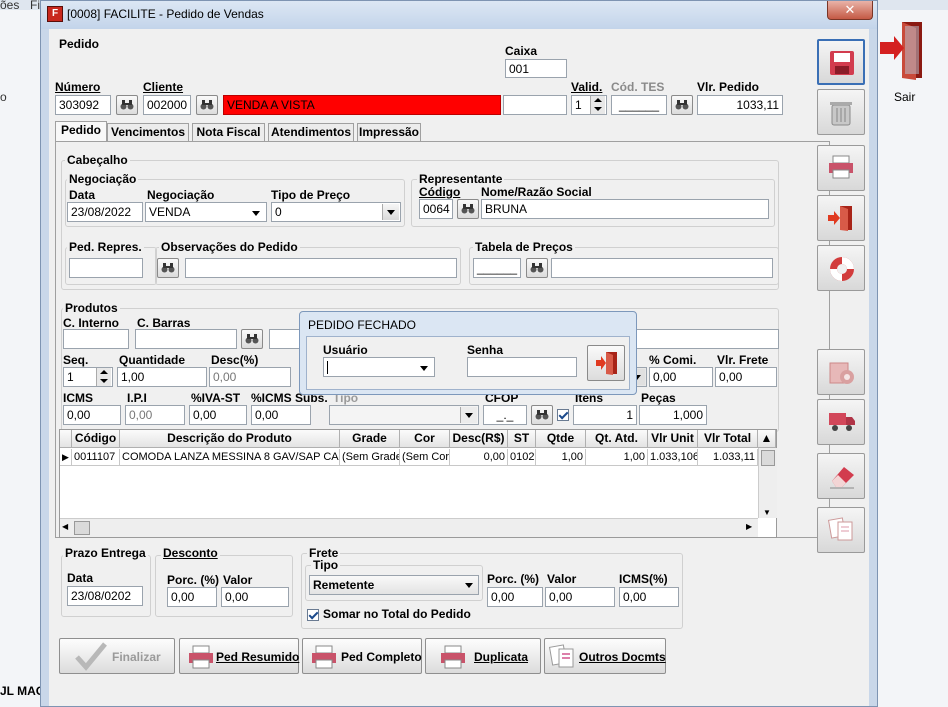 This screenshot has height=707, width=948. What do you see at coordinates (580, 597) in the screenshot?
I see `frete-valor-field: 0,00` at bounding box center [580, 597].